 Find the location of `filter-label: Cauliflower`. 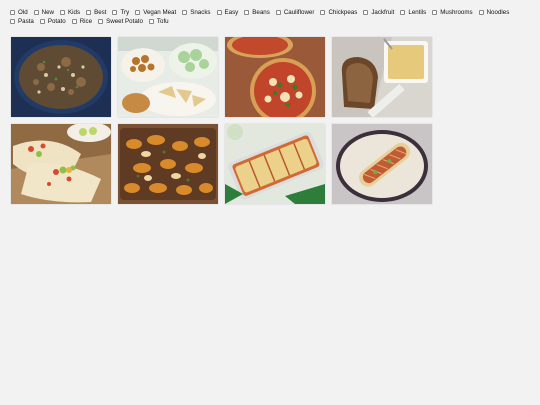

filter-label: Cauliflower is located at coordinates (299, 12).